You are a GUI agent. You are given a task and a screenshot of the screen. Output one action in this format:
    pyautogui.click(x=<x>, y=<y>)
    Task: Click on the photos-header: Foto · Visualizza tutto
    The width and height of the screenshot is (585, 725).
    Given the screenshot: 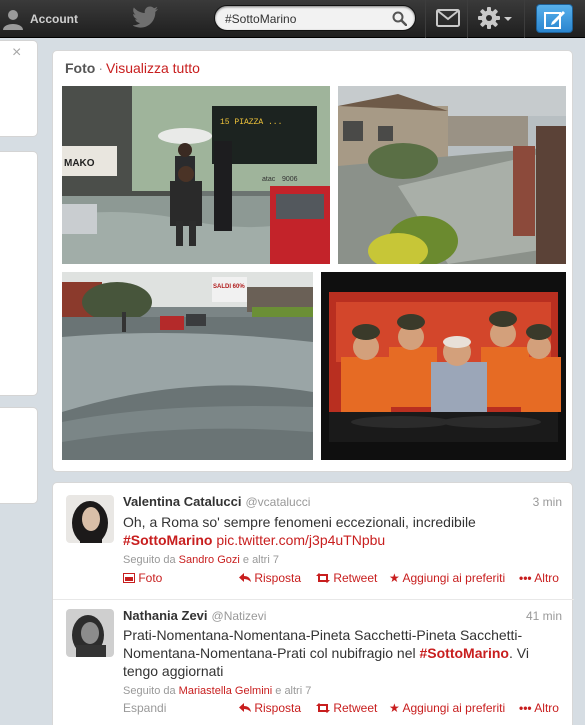 What is the action you would take?
    pyautogui.click(x=132, y=68)
    